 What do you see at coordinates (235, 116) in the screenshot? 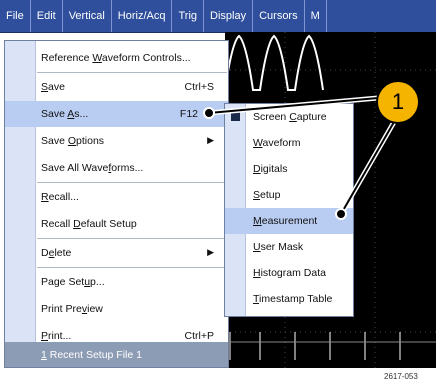
I see `checked-indicator-icon` at bounding box center [235, 116].